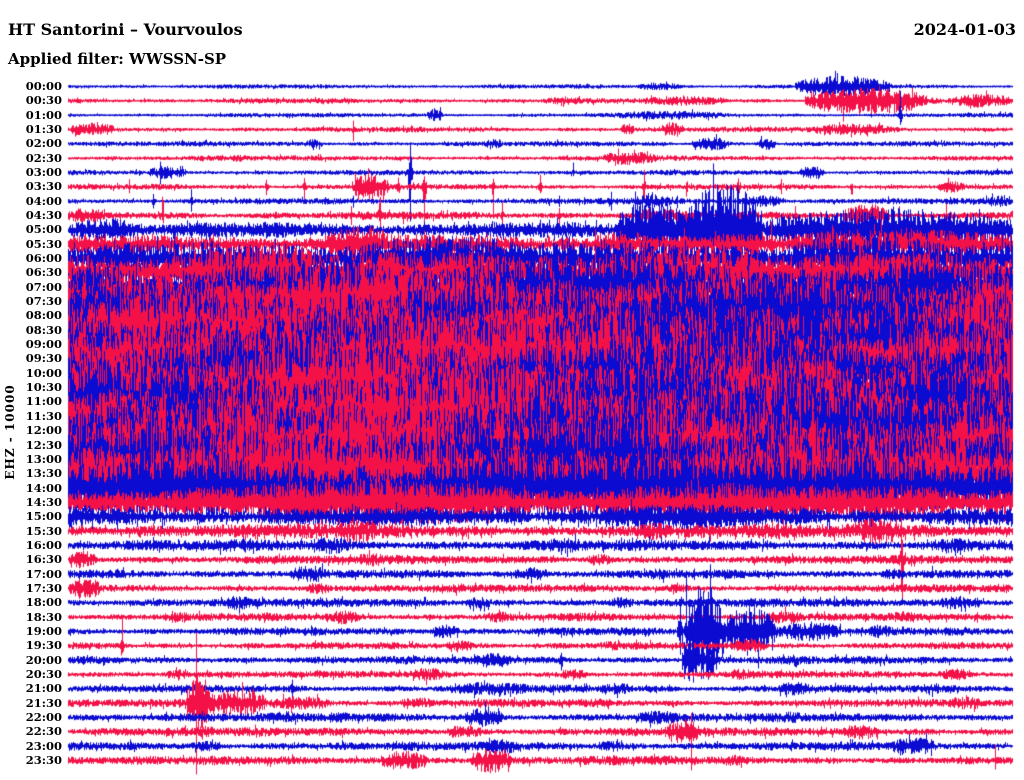 The width and height of the screenshot is (1024, 780). Describe the element at coordinates (43, 100) in the screenshot. I see `time-label: 00:30` at that location.